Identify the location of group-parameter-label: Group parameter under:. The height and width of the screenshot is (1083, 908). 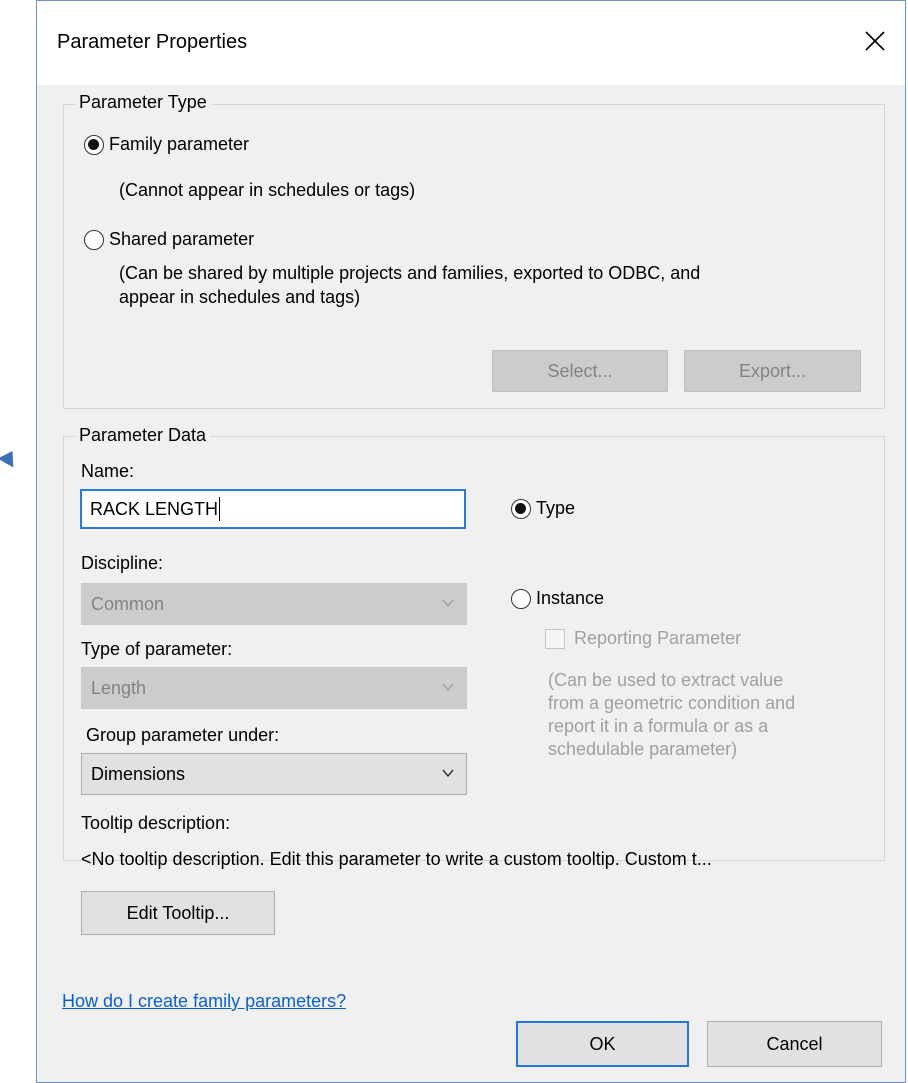
(183, 735).